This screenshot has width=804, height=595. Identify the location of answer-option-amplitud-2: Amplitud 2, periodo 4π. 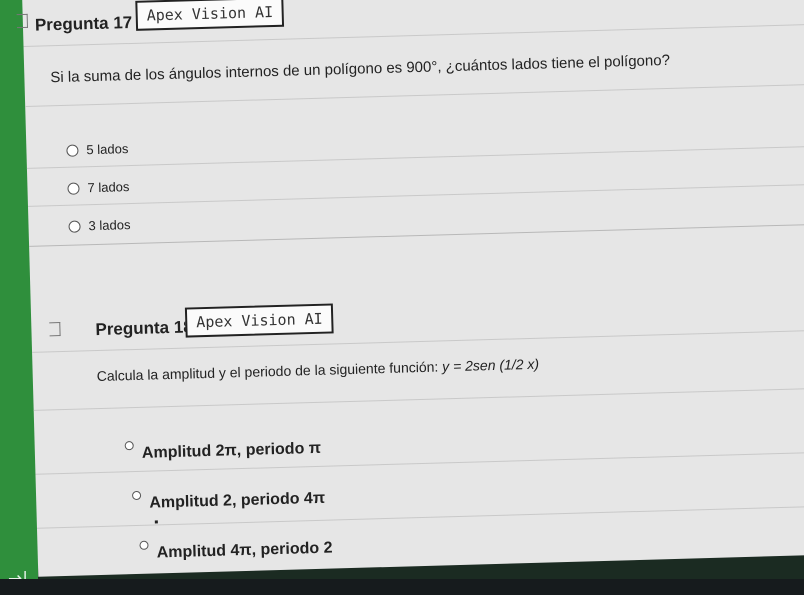
(228, 501).